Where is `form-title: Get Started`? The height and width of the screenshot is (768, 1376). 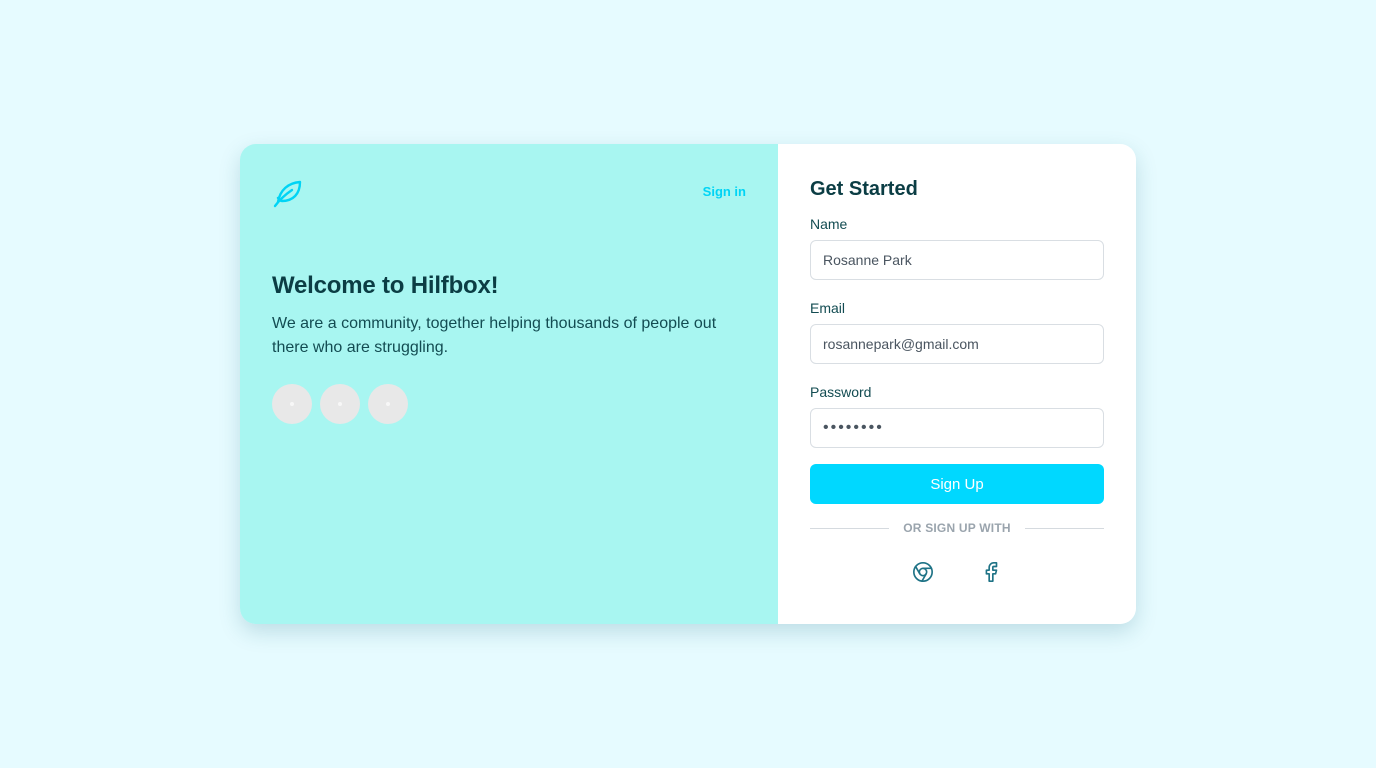
form-title: Get Started is located at coordinates (864, 189).